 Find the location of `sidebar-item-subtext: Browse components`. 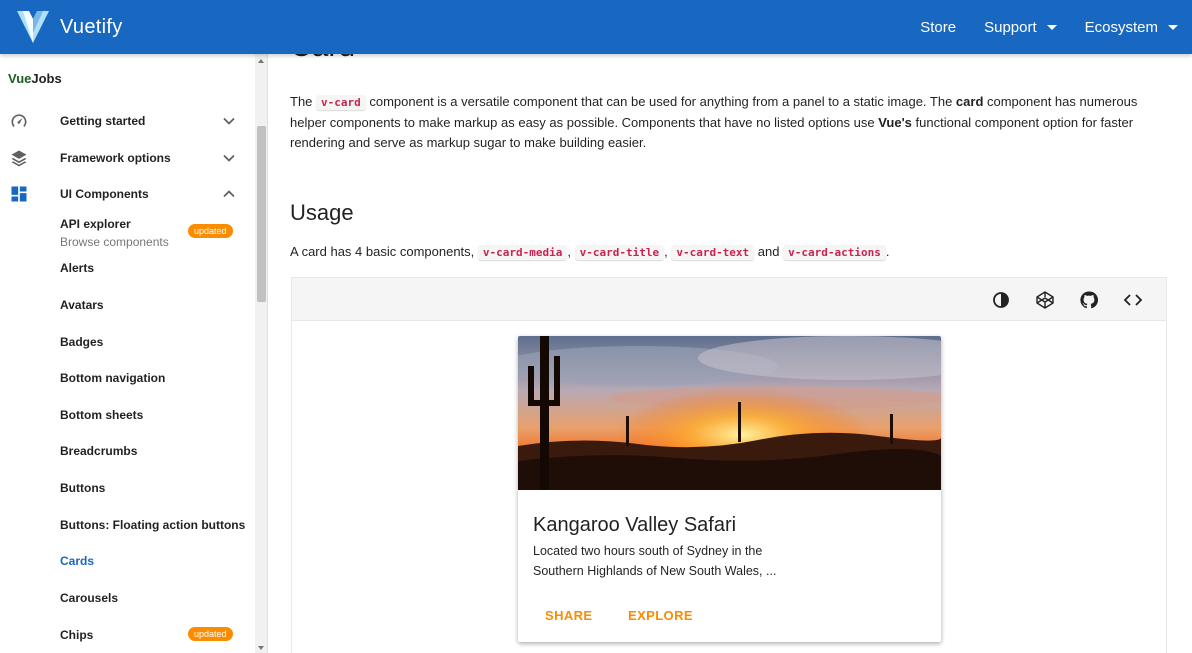

sidebar-item-subtext: Browse components is located at coordinates (114, 242).